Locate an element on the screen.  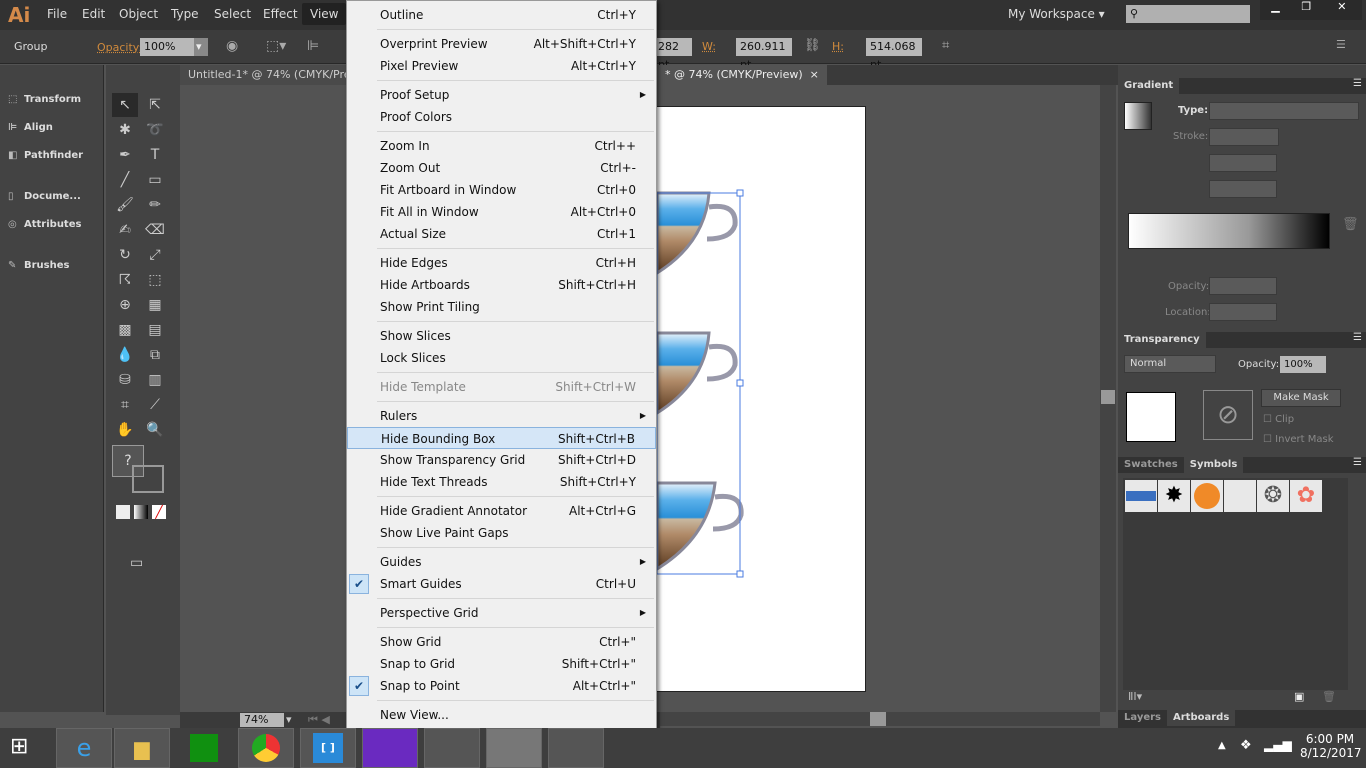
scale-tool-icon: ⤢ is located at coordinates (155, 255).